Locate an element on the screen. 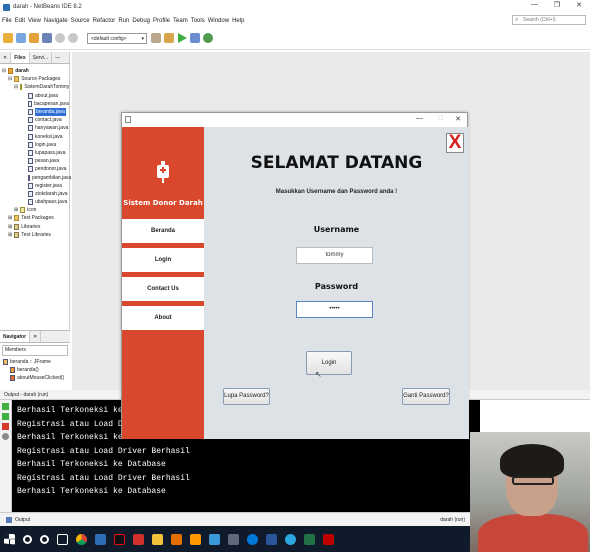  profile-icon is located at coordinates (208, 38).